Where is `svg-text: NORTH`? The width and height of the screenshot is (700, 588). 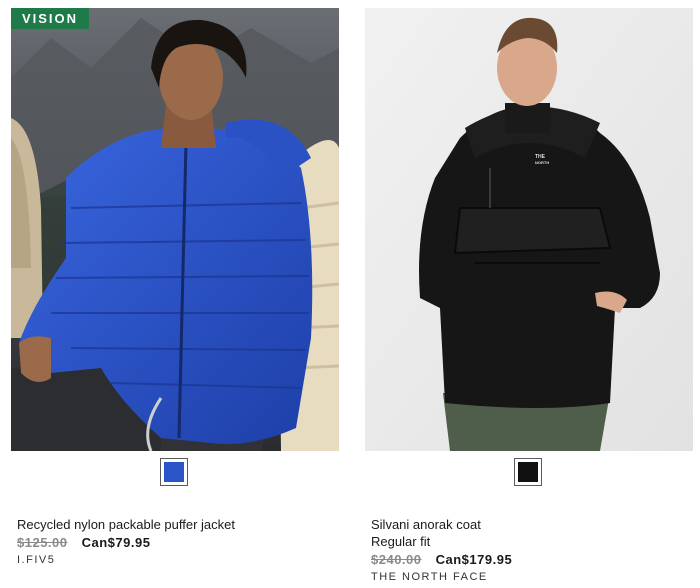 svg-text: NORTH is located at coordinates (542, 162).